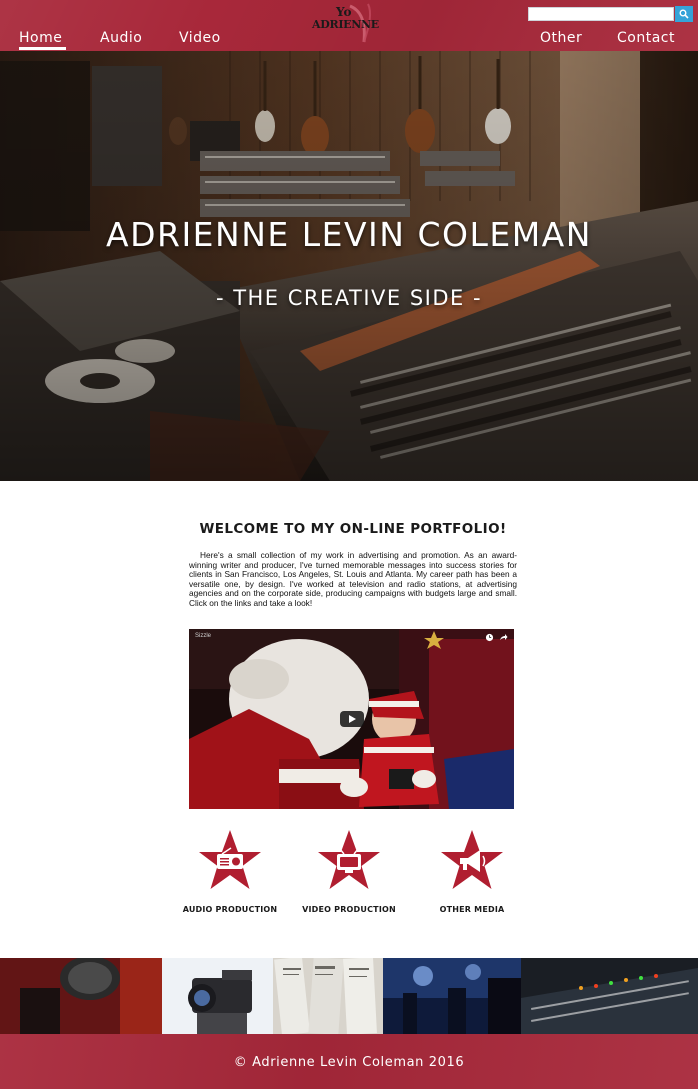 Image resolution: width=698 pixels, height=1089 pixels. Describe the element at coordinates (452, 996) in the screenshot. I see `concert-photo` at that location.